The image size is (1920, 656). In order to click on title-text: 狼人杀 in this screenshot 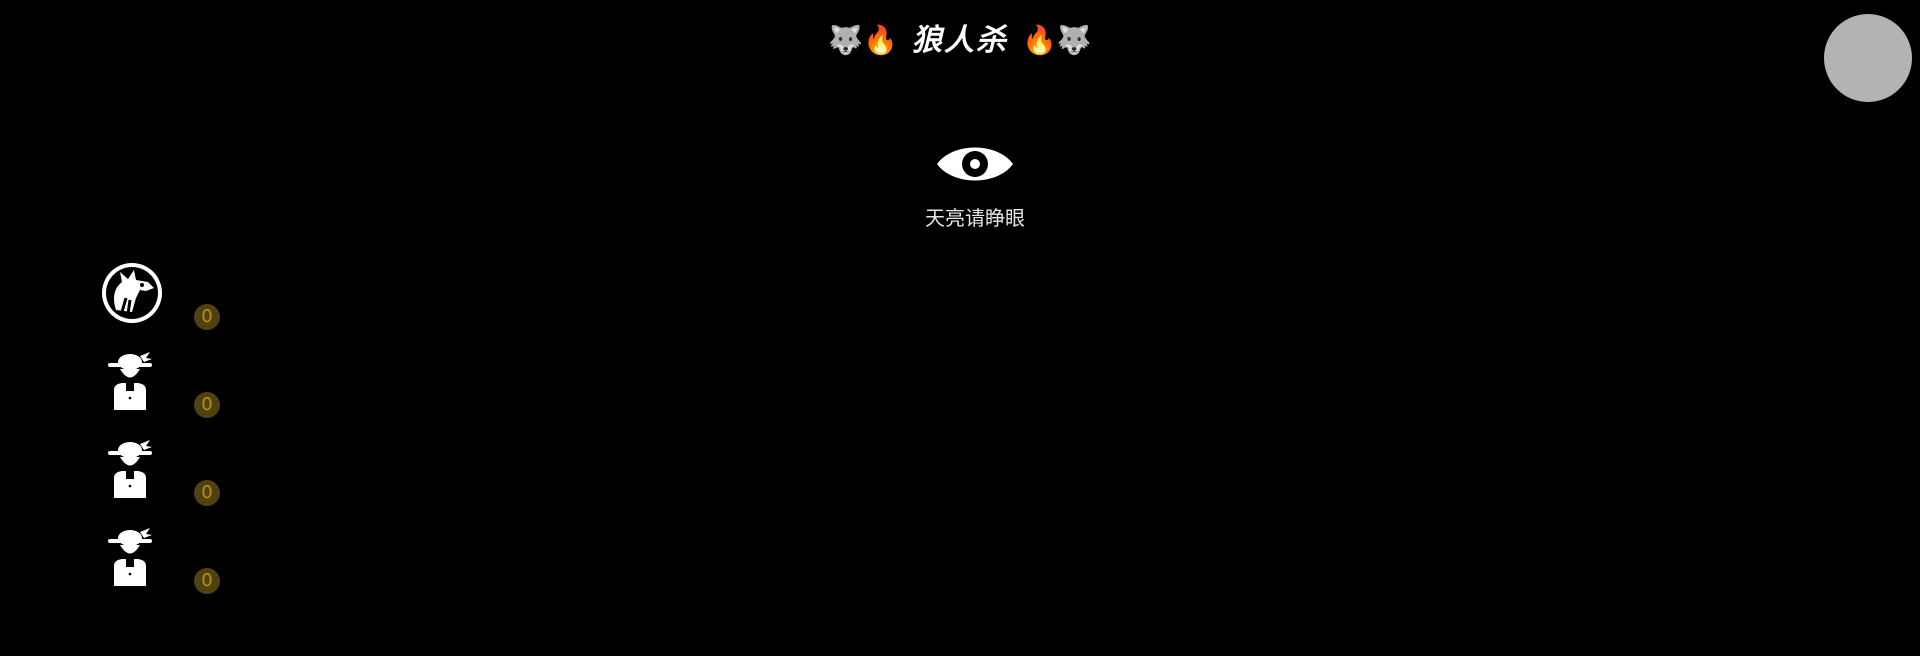, I will do `click(960, 40)`.